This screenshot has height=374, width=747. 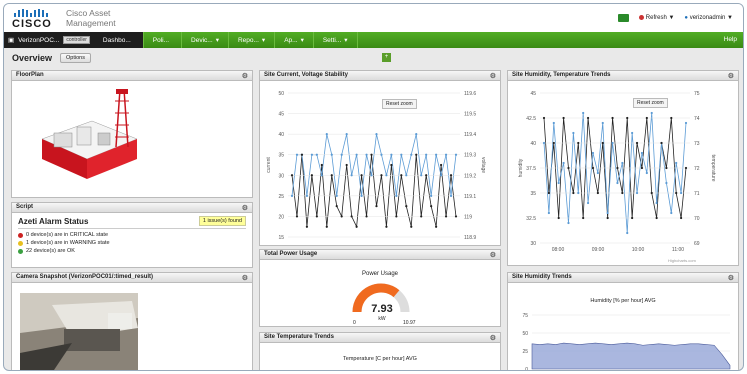 I want to click on nav-tab-3: Repo... ▾, so click(x=252, y=40).